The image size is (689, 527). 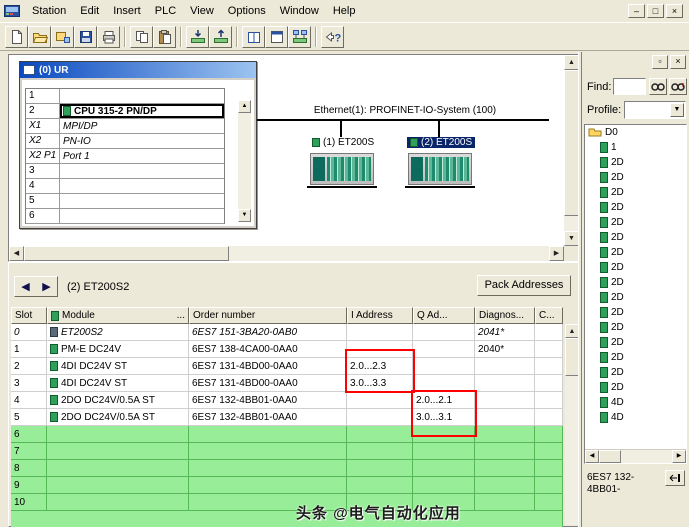 What do you see at coordinates (287, 502) in the screenshot?
I see `detail-table-row: 10` at bounding box center [287, 502].